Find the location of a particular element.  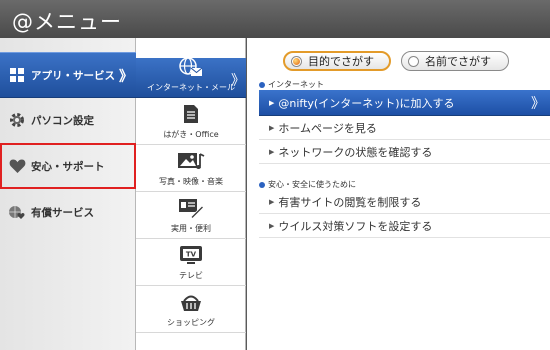

sidebar-item-pc-settings: パソコン設定 is located at coordinates (68, 120).